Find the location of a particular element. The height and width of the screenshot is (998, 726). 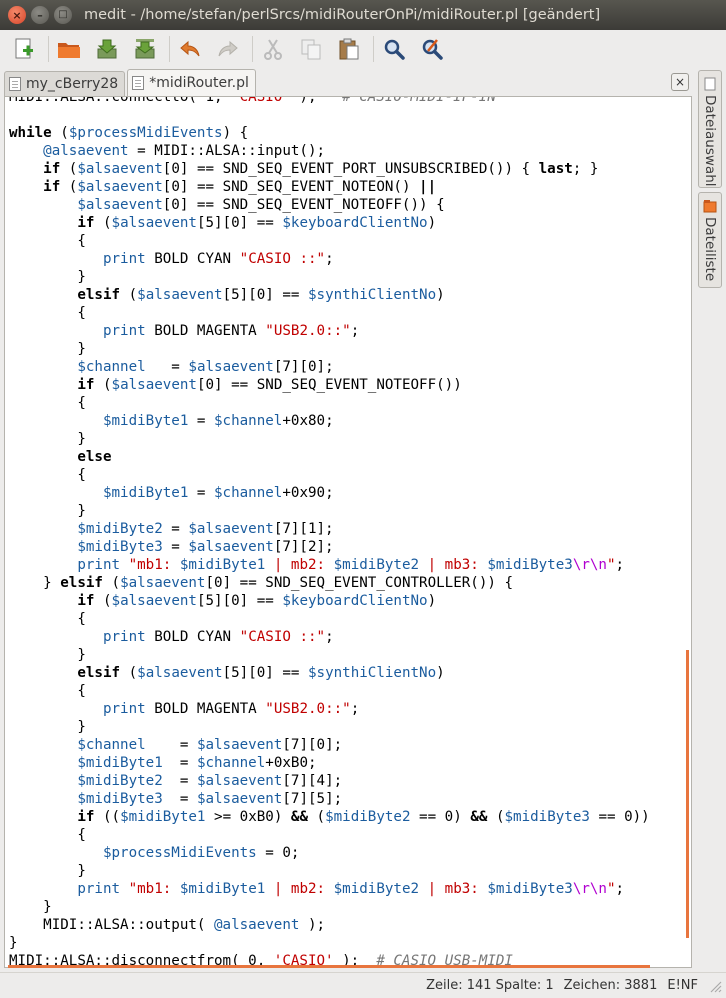

close-tab-button: × is located at coordinates (680, 82).